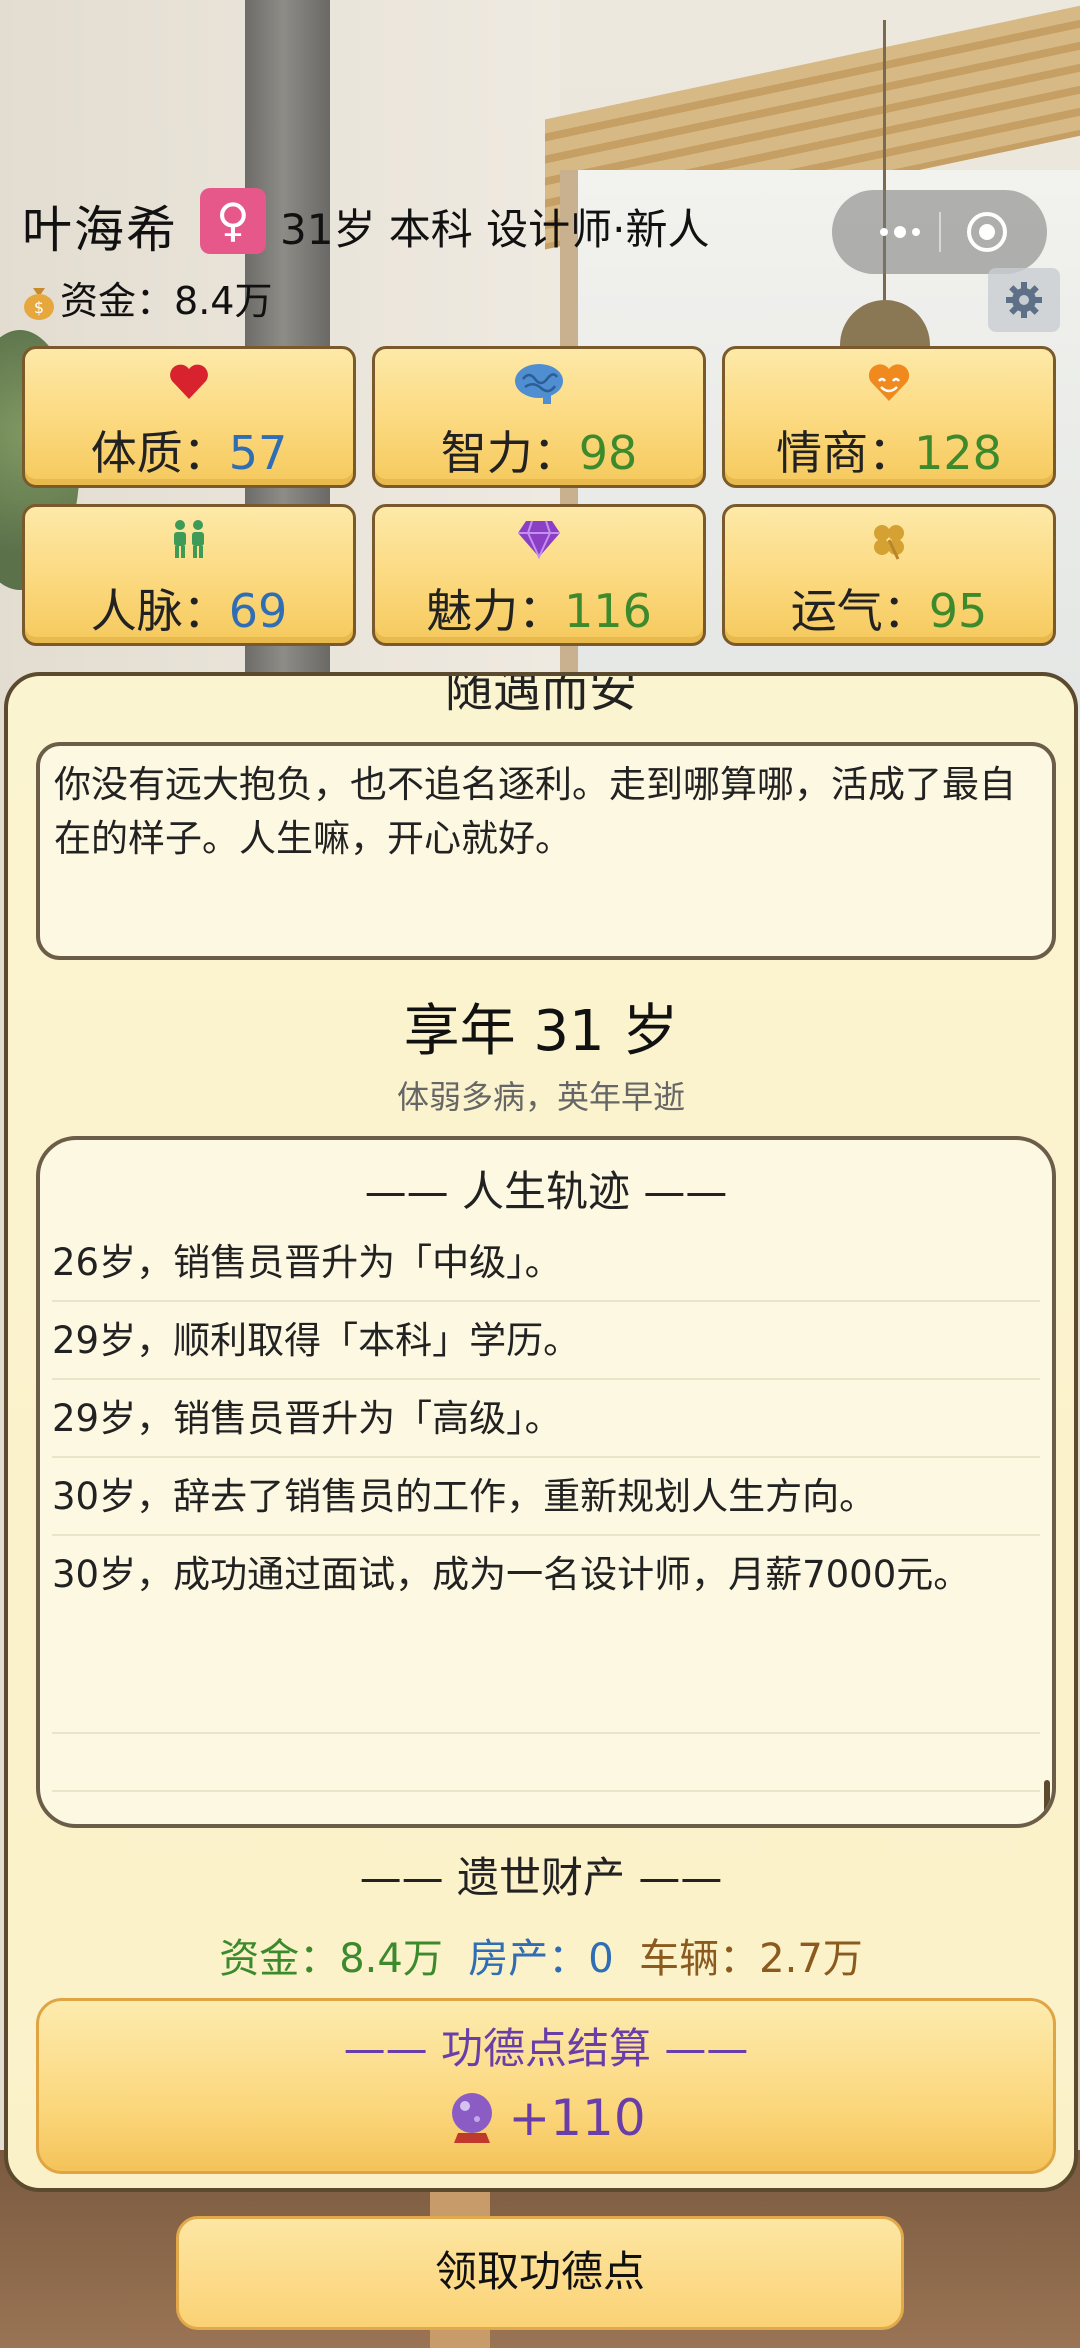  I want to click on funds-display: $ 资金：8.4万, so click(147, 297).